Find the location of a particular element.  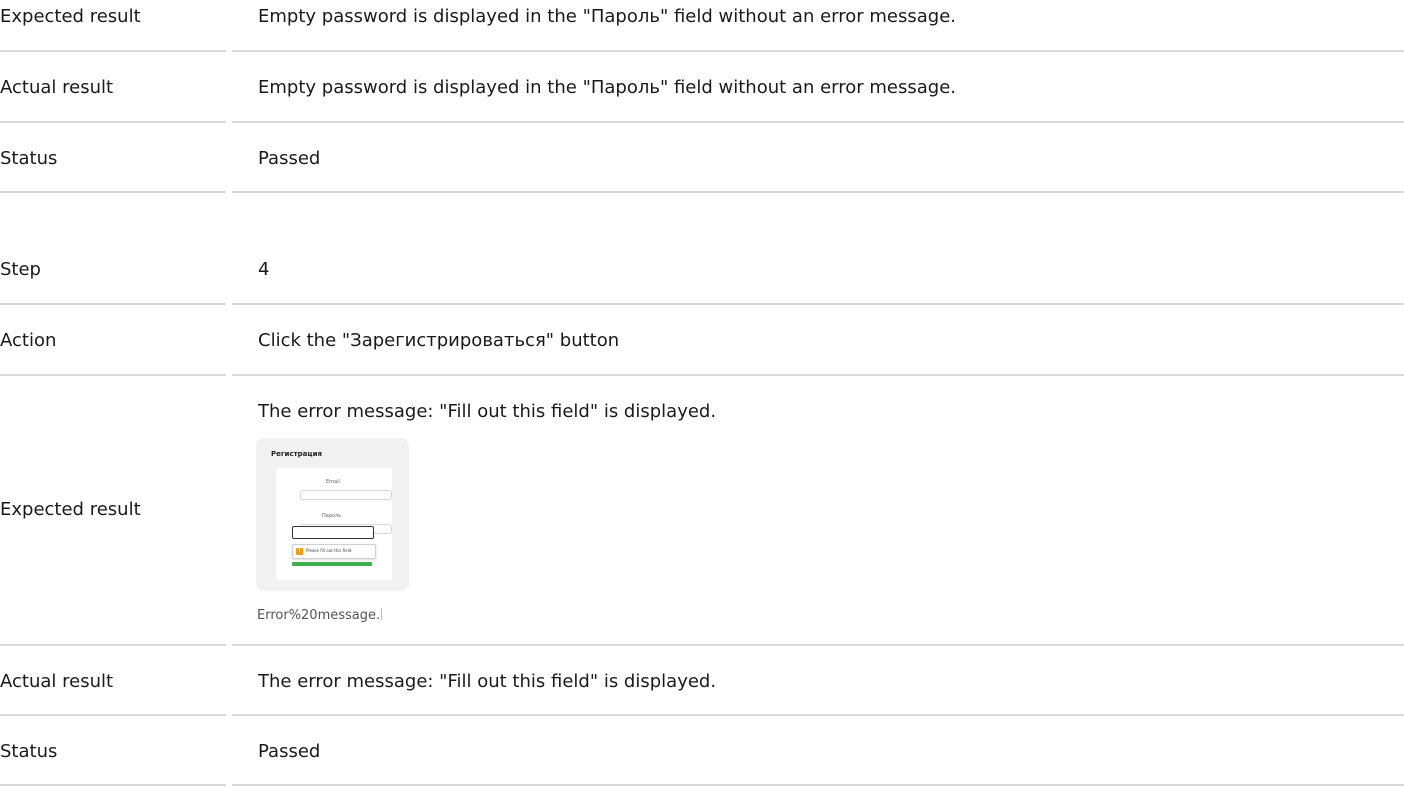

warning-icon: ! is located at coordinates (299, 551).